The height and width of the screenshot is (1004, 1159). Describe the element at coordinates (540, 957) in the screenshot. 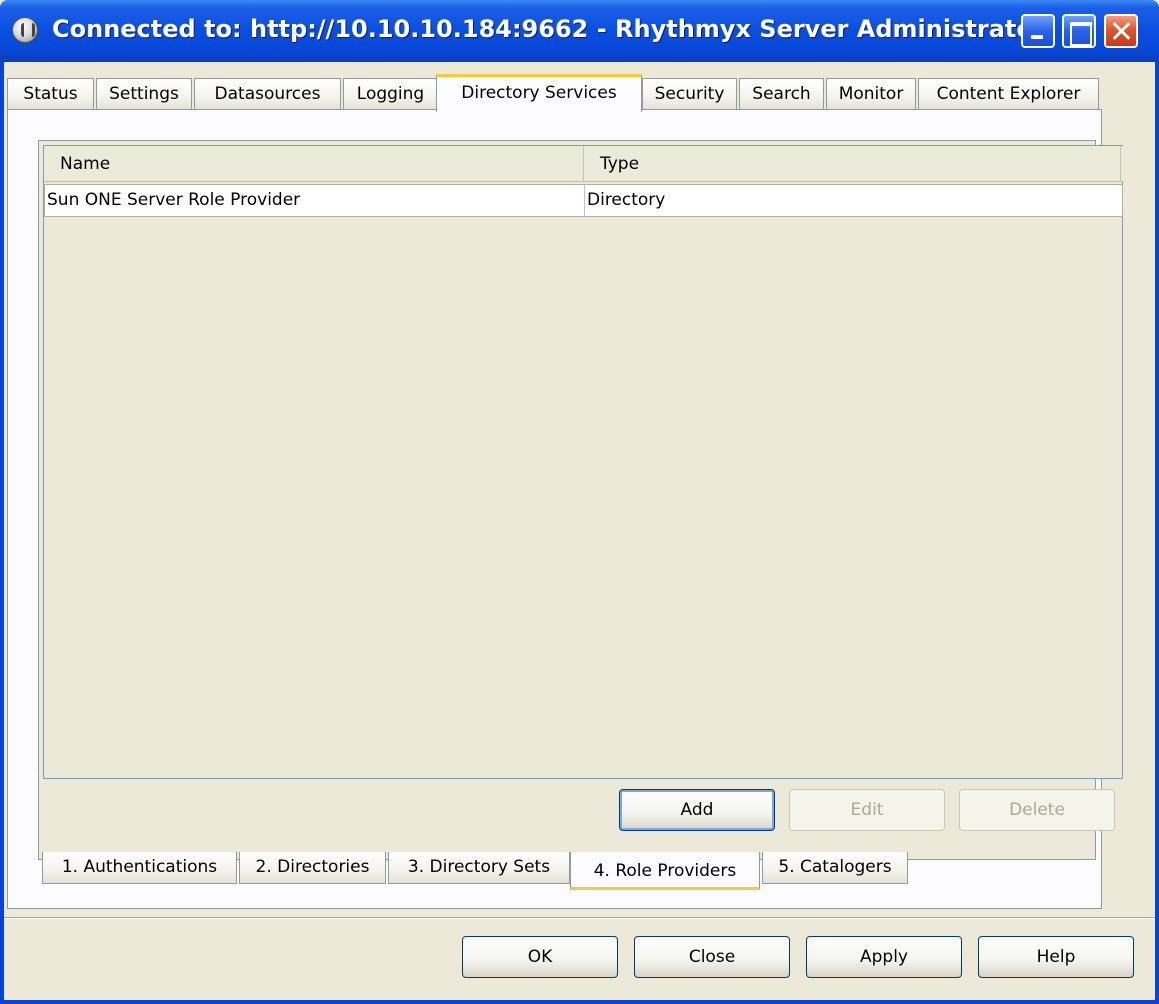

I see `ok-button: OK` at that location.